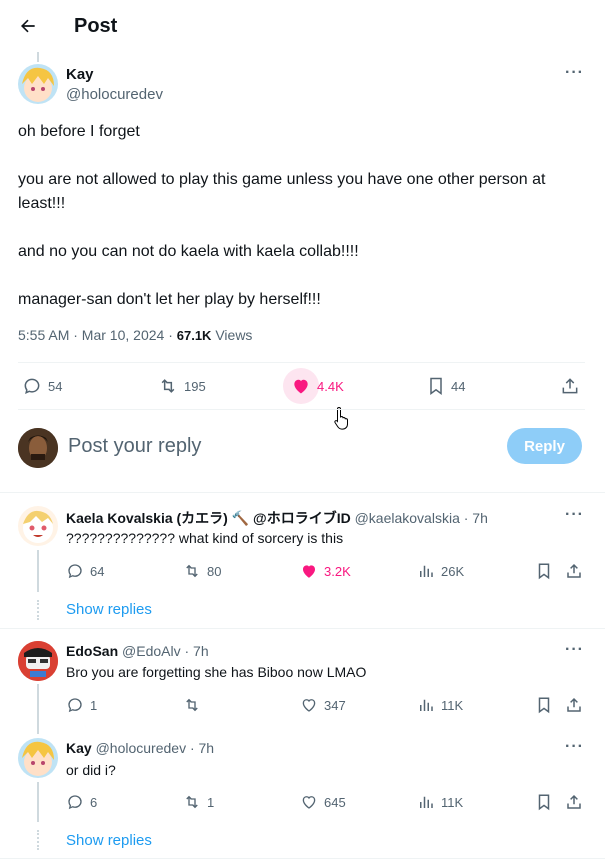  Describe the element at coordinates (202, 571) in the screenshot. I see `repost-button: 80` at that location.